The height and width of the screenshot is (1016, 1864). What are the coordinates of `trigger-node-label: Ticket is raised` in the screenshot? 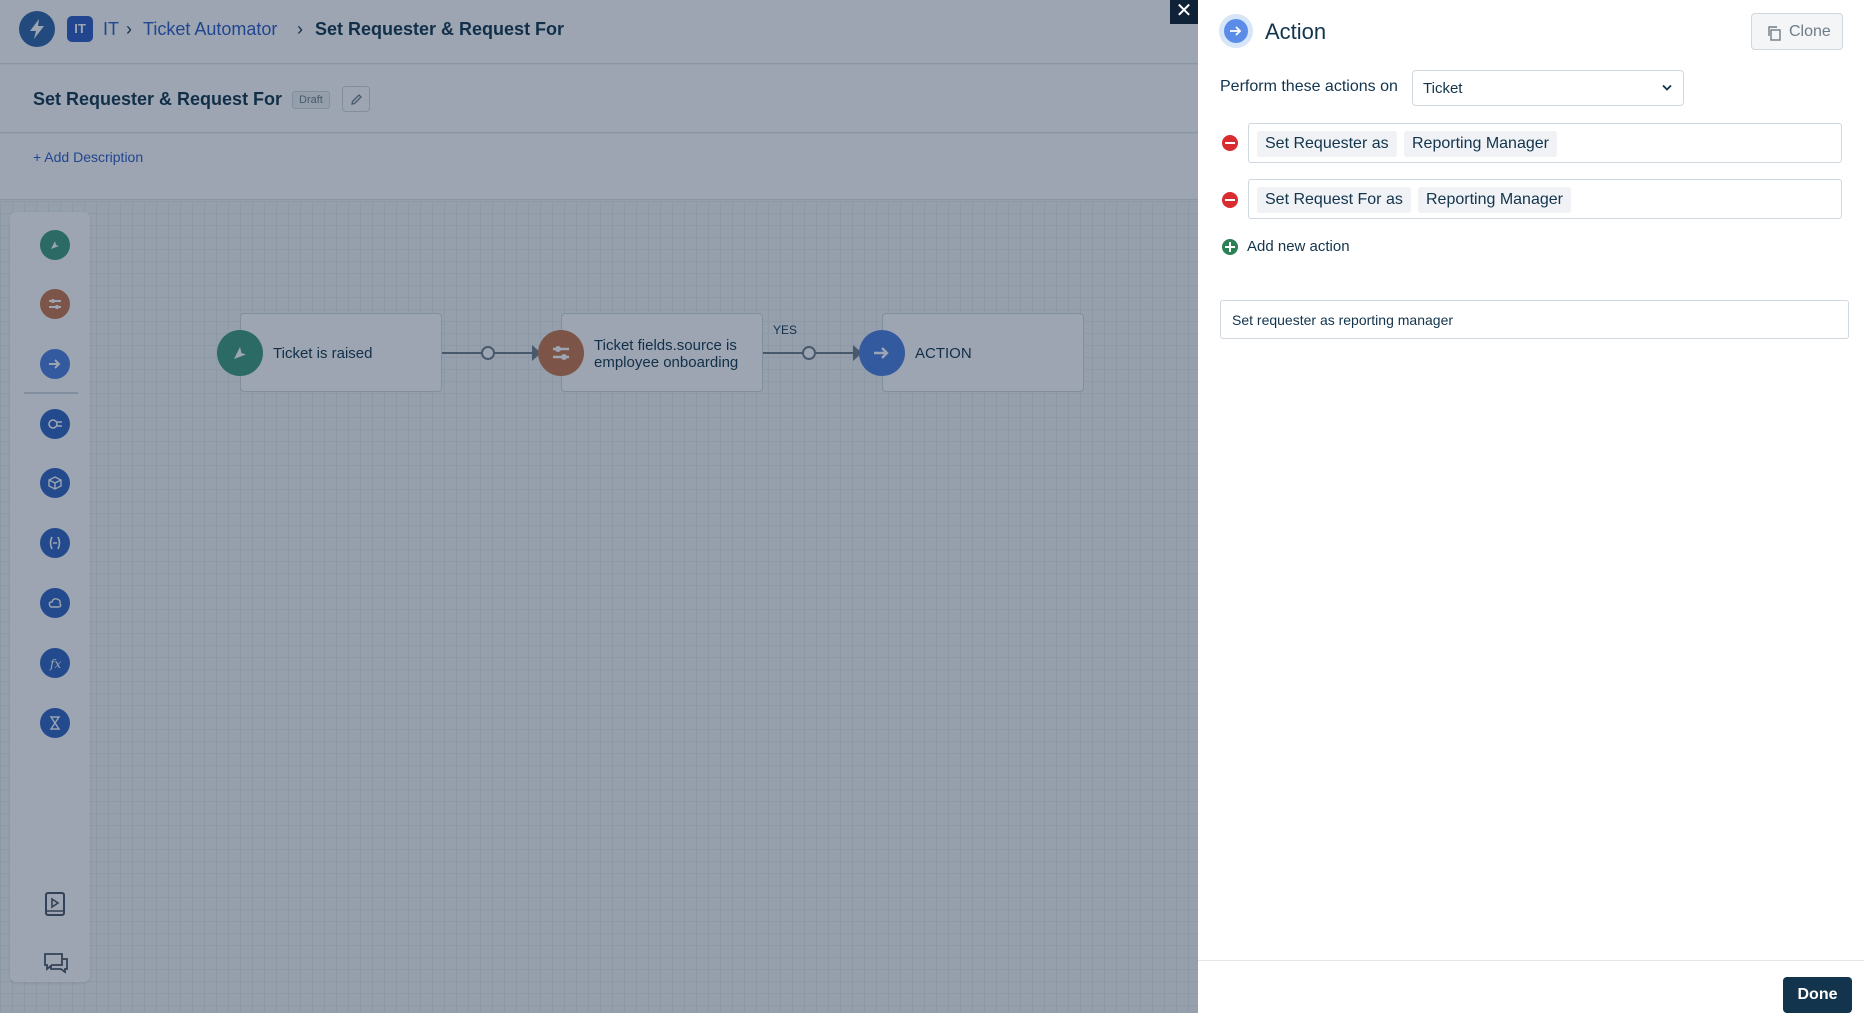 It's located at (323, 353).